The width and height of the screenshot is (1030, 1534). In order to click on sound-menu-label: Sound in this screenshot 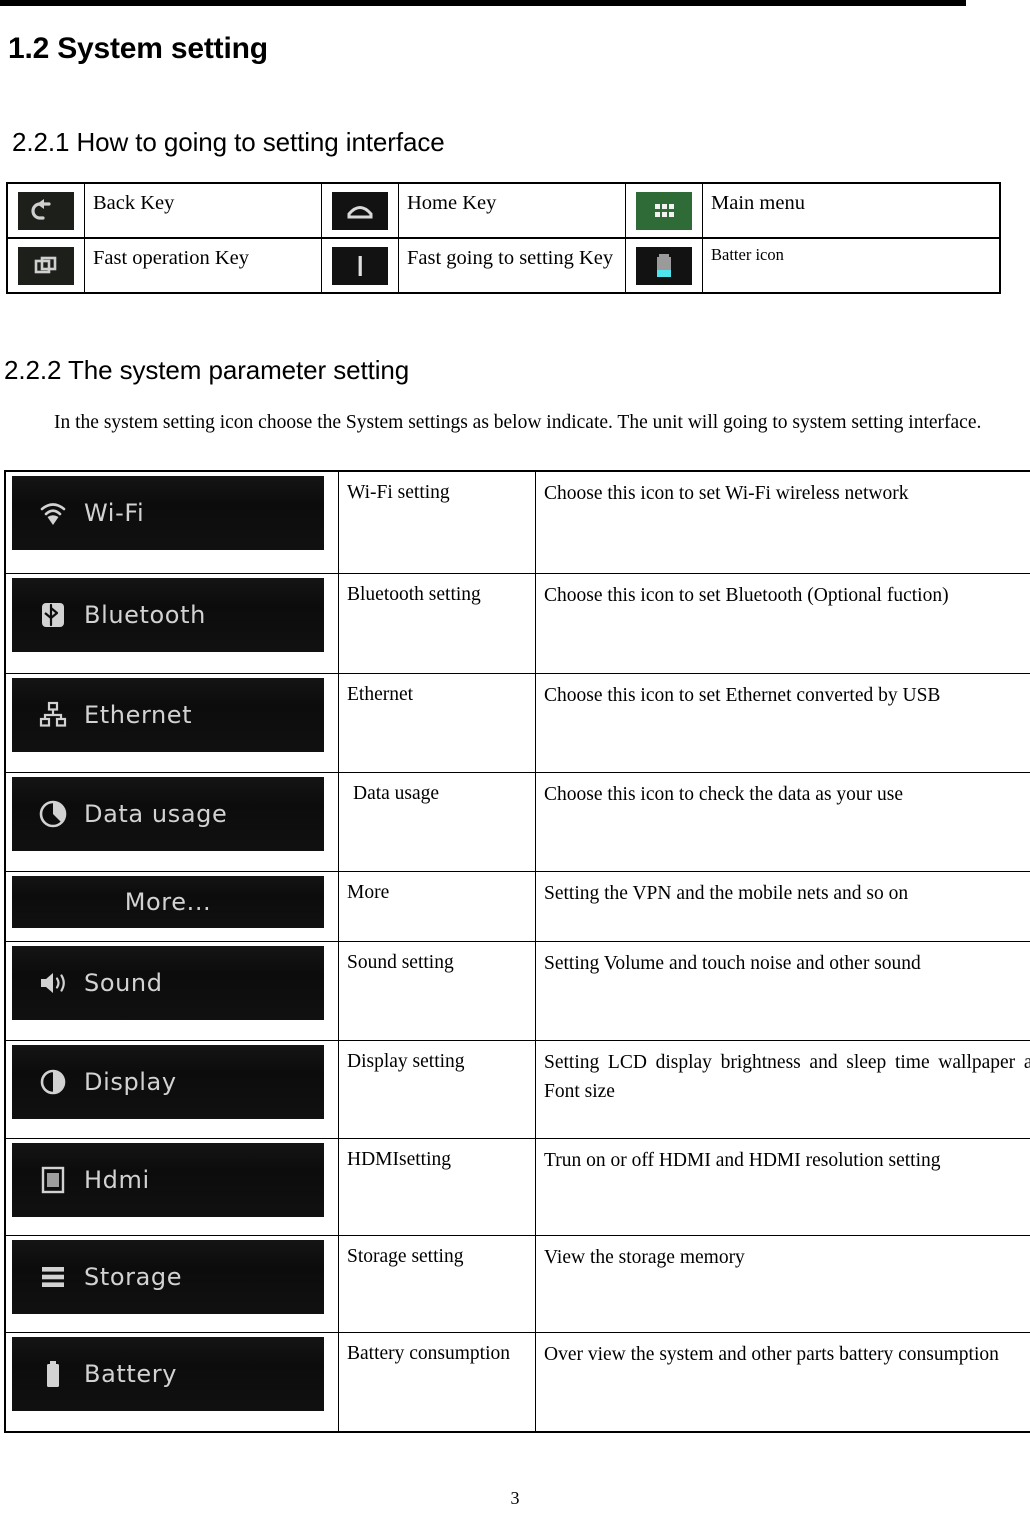, I will do `click(123, 982)`.